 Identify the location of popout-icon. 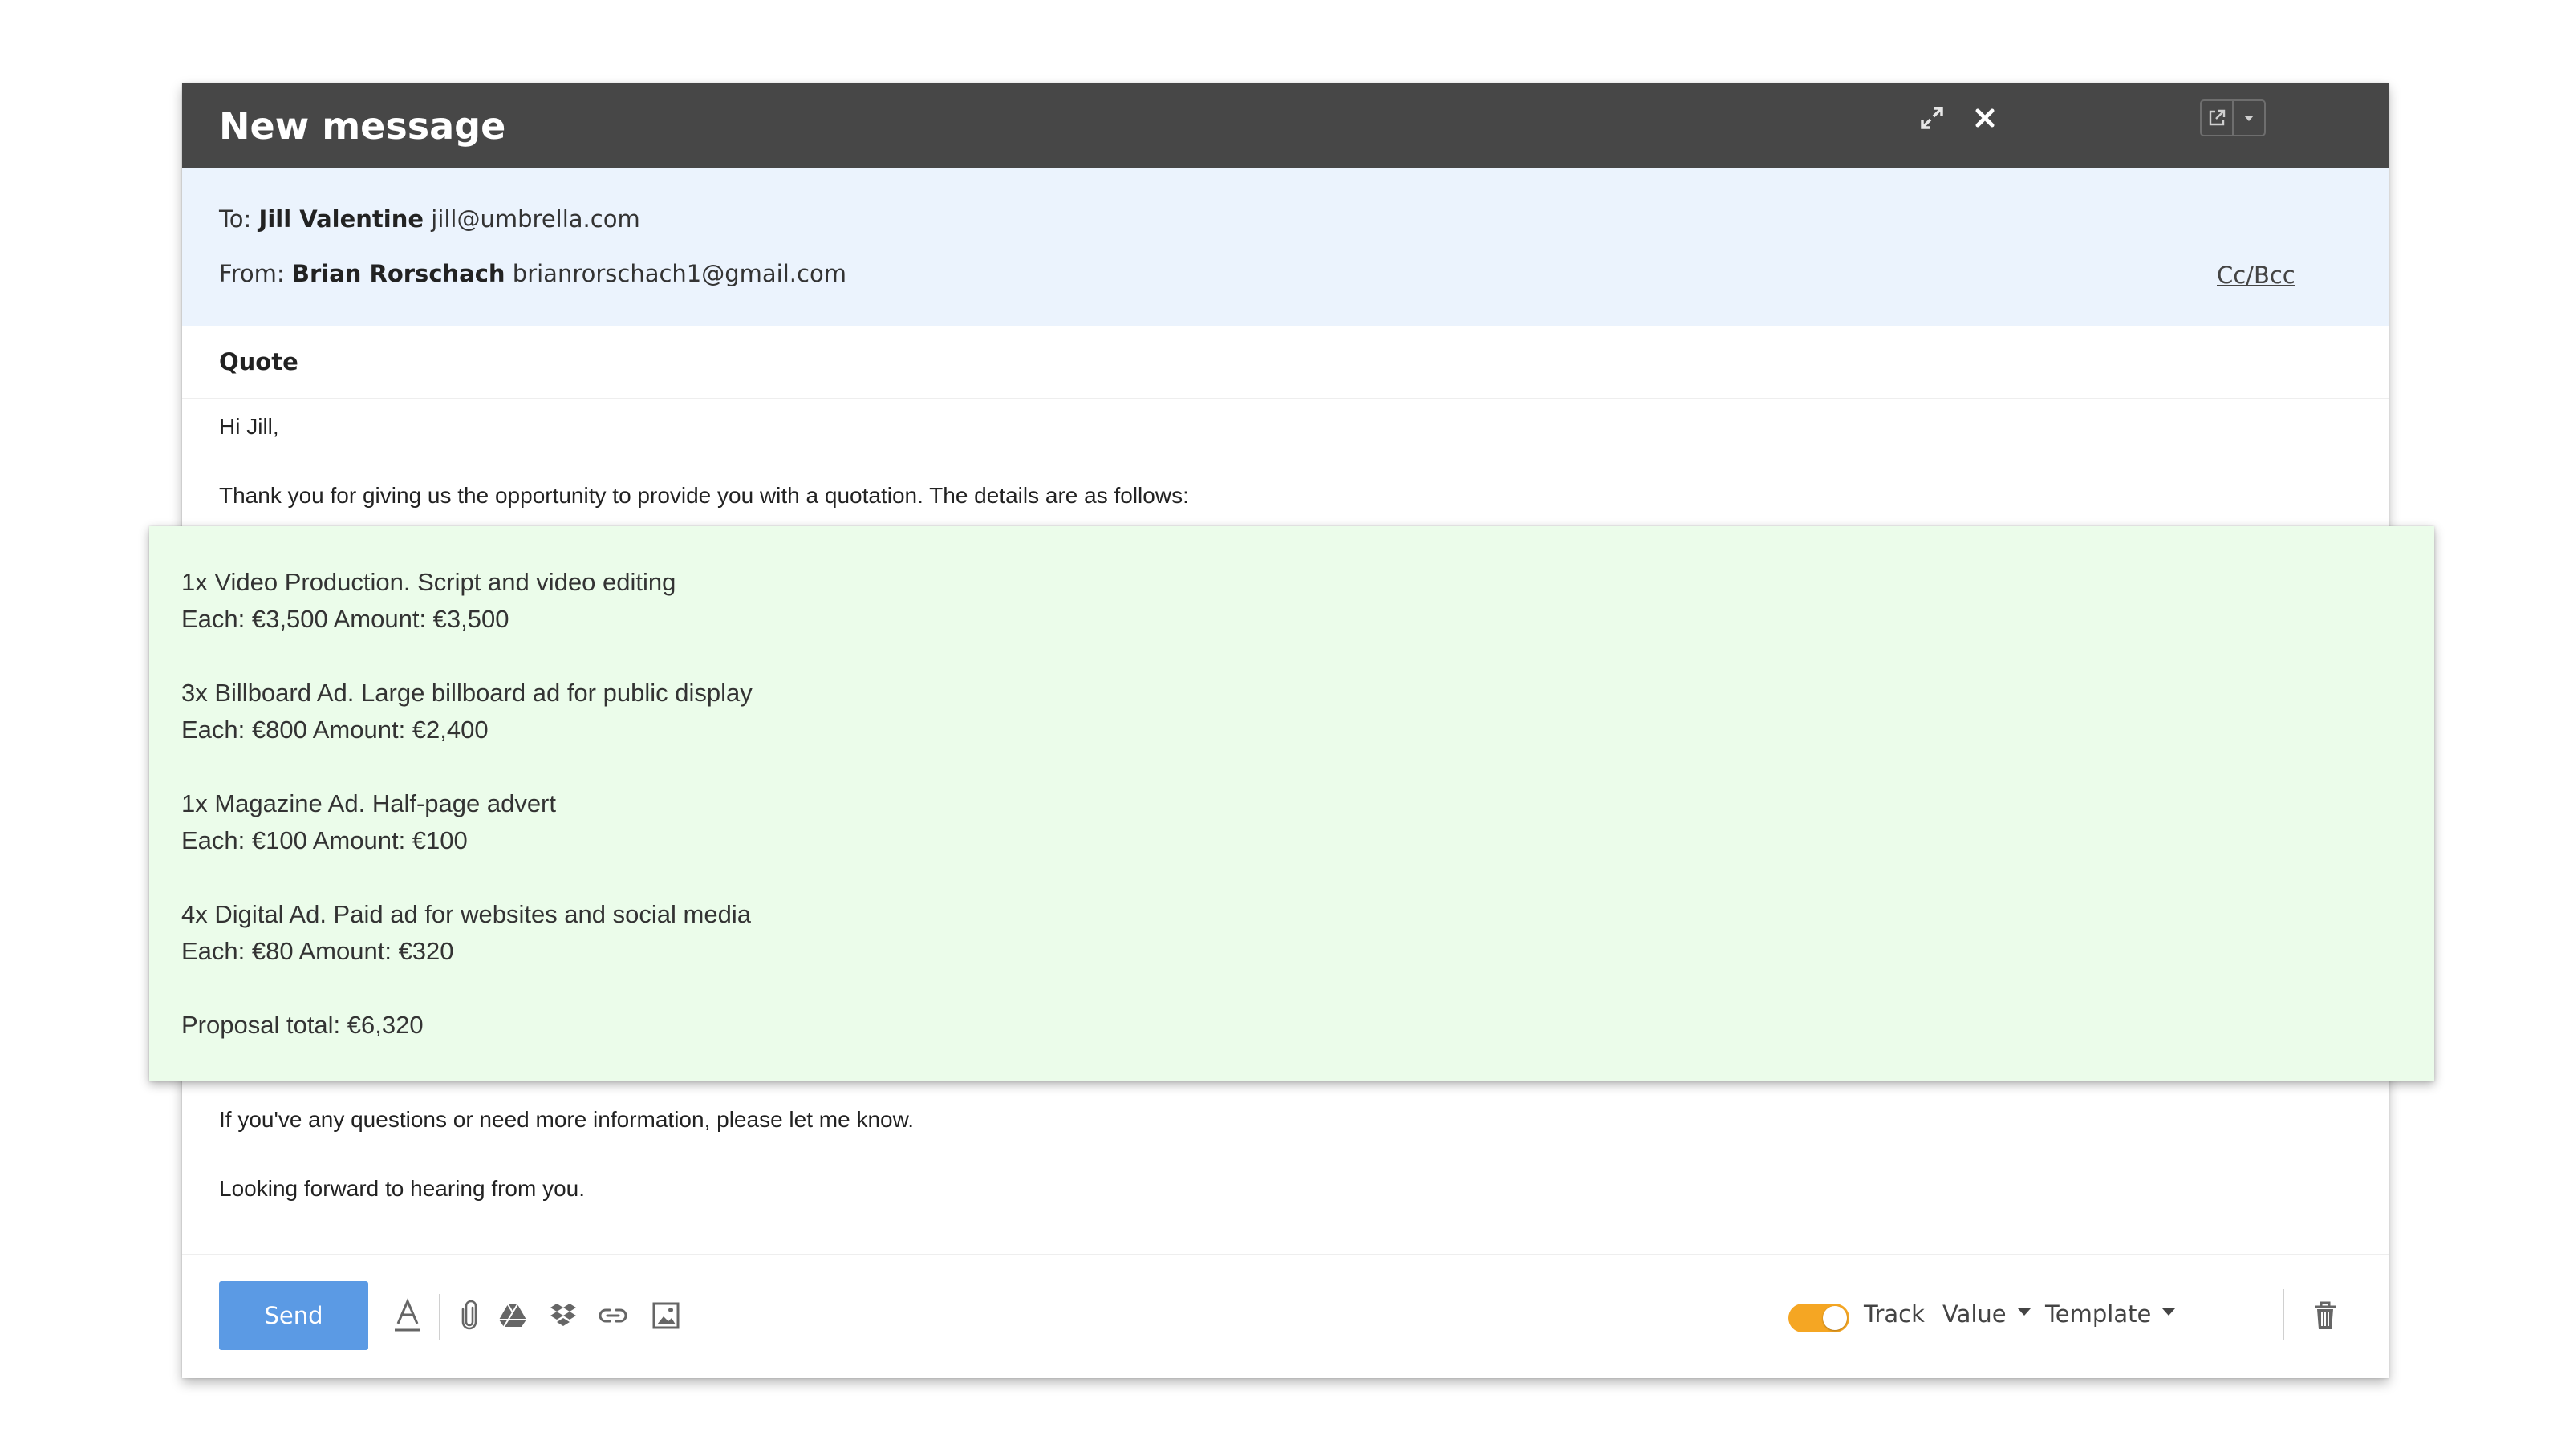
(2217, 118).